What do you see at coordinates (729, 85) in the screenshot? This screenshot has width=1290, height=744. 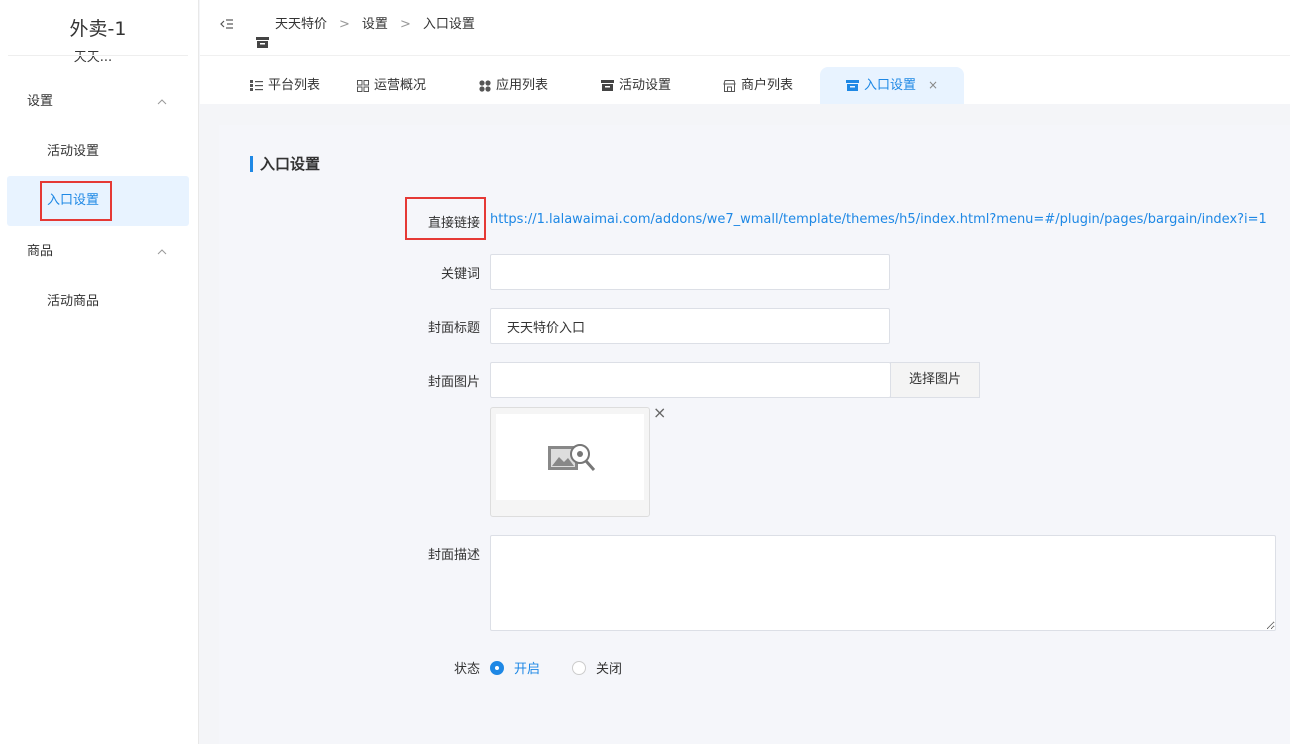 I see `store-icon` at bounding box center [729, 85].